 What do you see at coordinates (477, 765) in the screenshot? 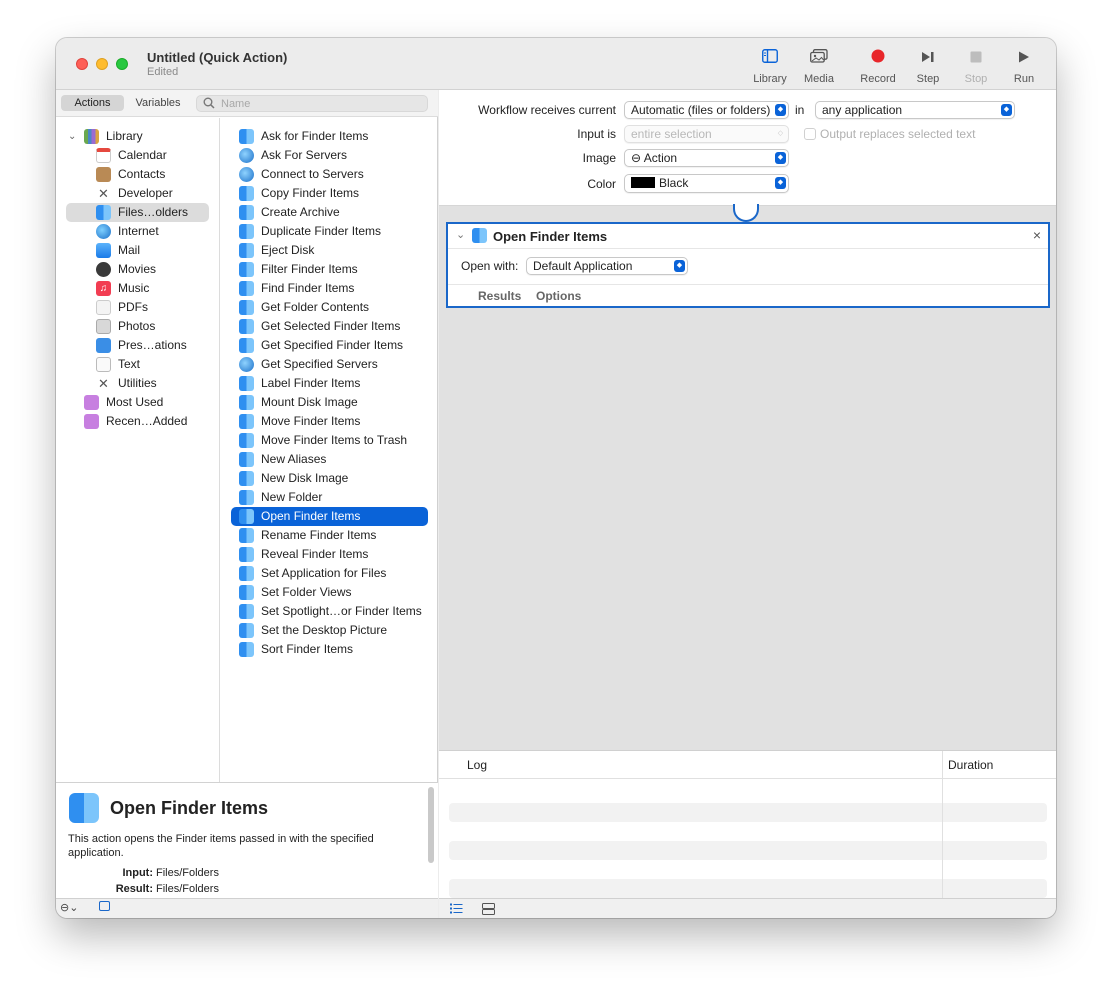
I see `log-column-header: Log` at bounding box center [477, 765].